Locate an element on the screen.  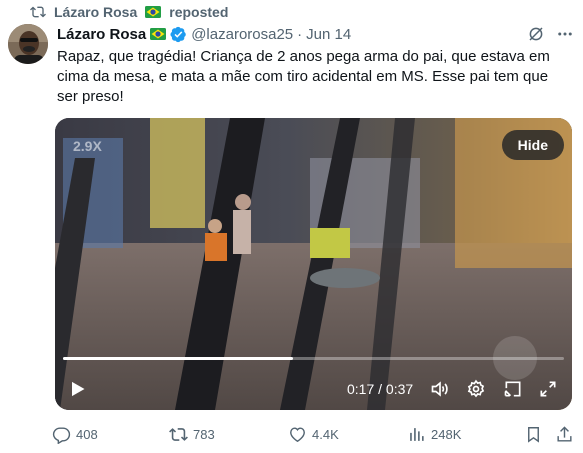
view-count: 248K is located at coordinates (446, 434).